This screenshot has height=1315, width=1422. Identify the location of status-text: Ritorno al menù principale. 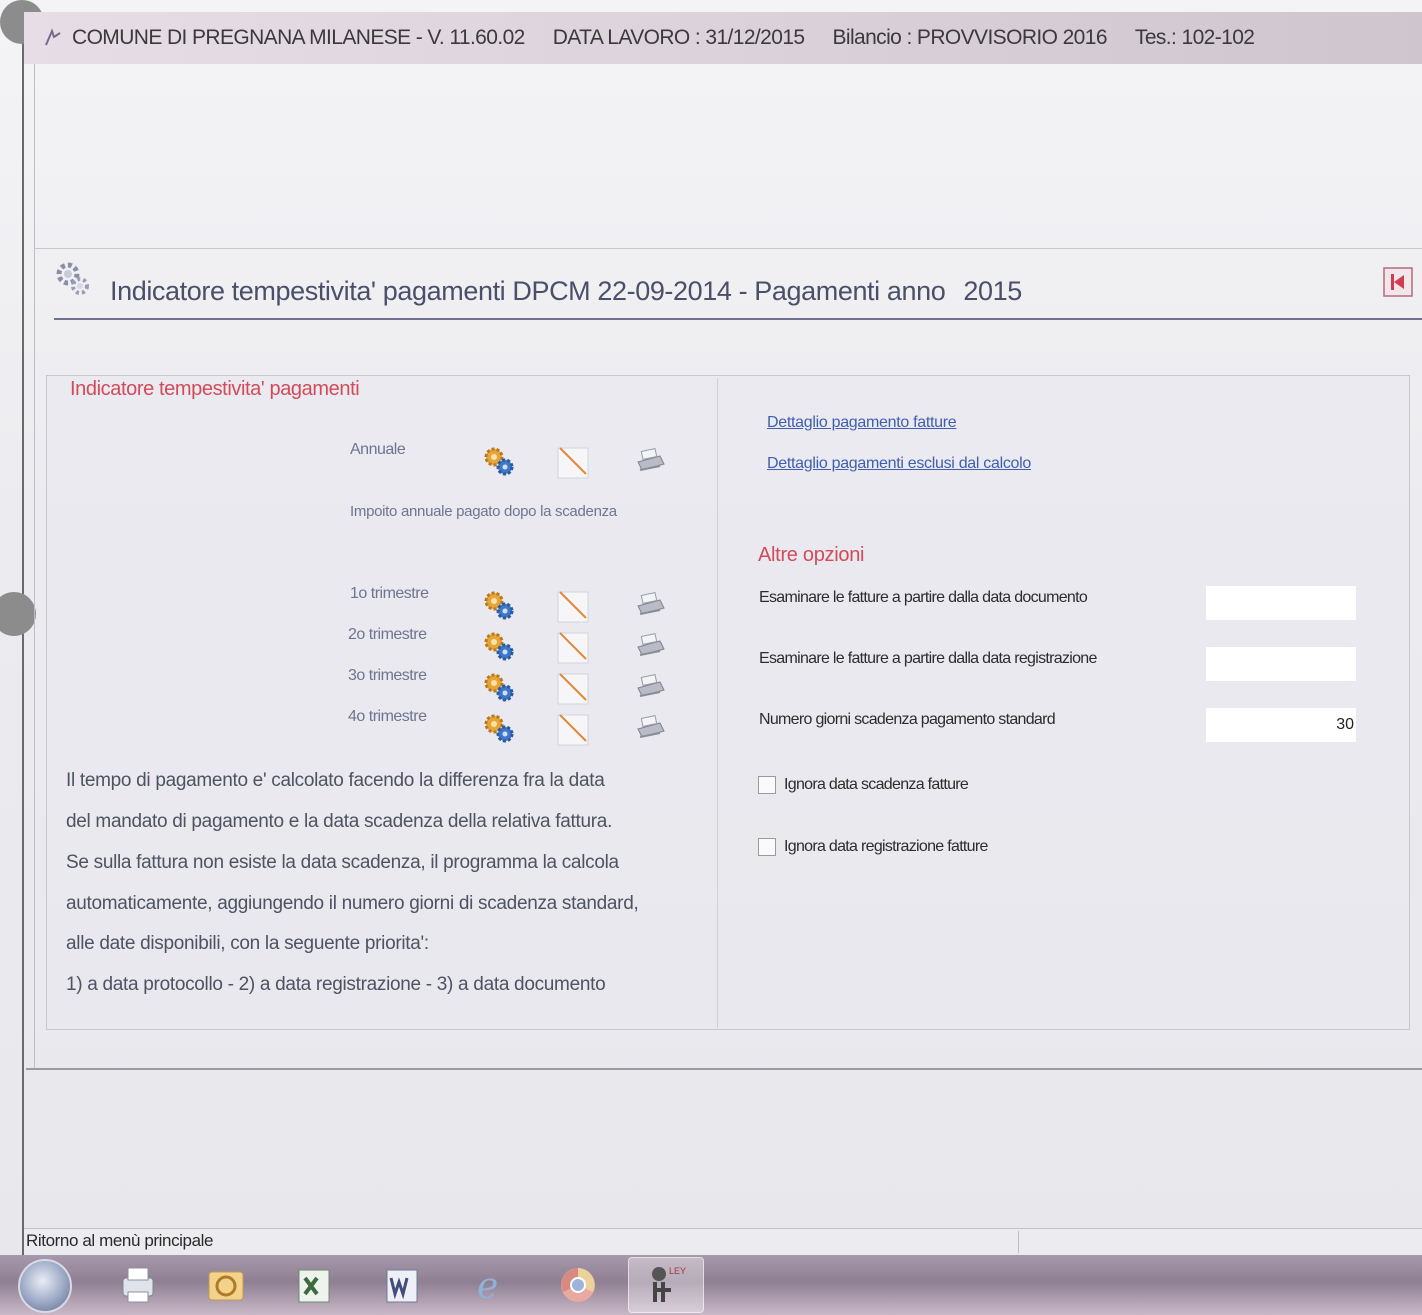
(120, 1240).